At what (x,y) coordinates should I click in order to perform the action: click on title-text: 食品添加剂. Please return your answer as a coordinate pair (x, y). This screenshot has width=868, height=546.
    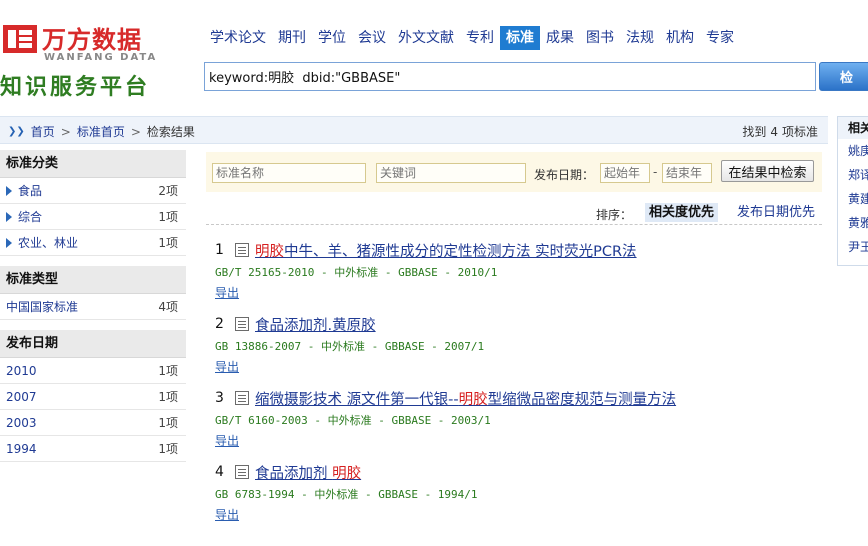
    Looking at the image, I should click on (294, 473).